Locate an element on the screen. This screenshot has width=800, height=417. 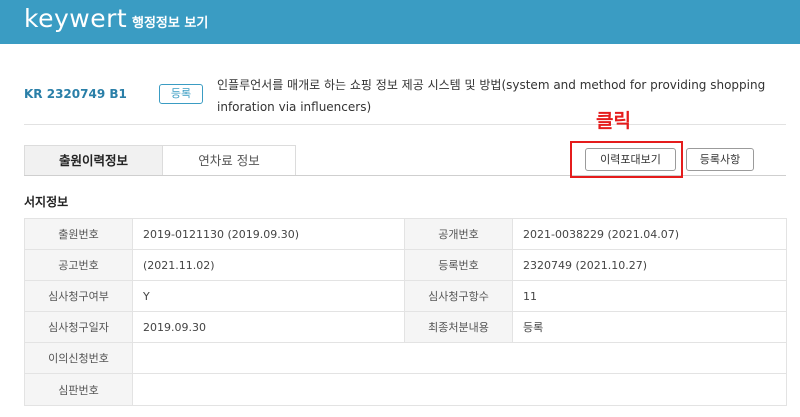
brand-logo: keywert is located at coordinates (75, 18).